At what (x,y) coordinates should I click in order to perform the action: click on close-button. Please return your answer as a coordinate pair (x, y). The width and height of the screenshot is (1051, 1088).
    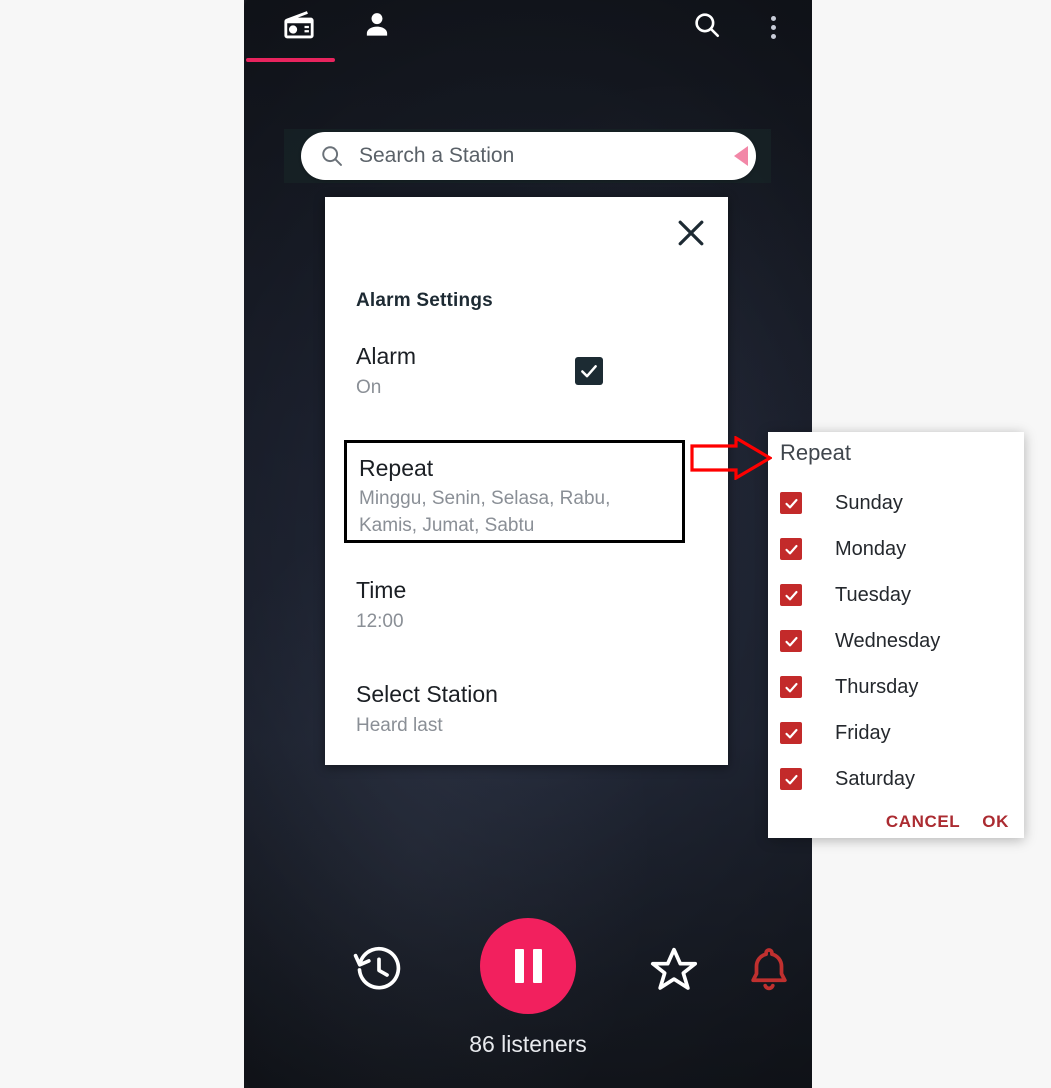
    Looking at the image, I should click on (691, 235).